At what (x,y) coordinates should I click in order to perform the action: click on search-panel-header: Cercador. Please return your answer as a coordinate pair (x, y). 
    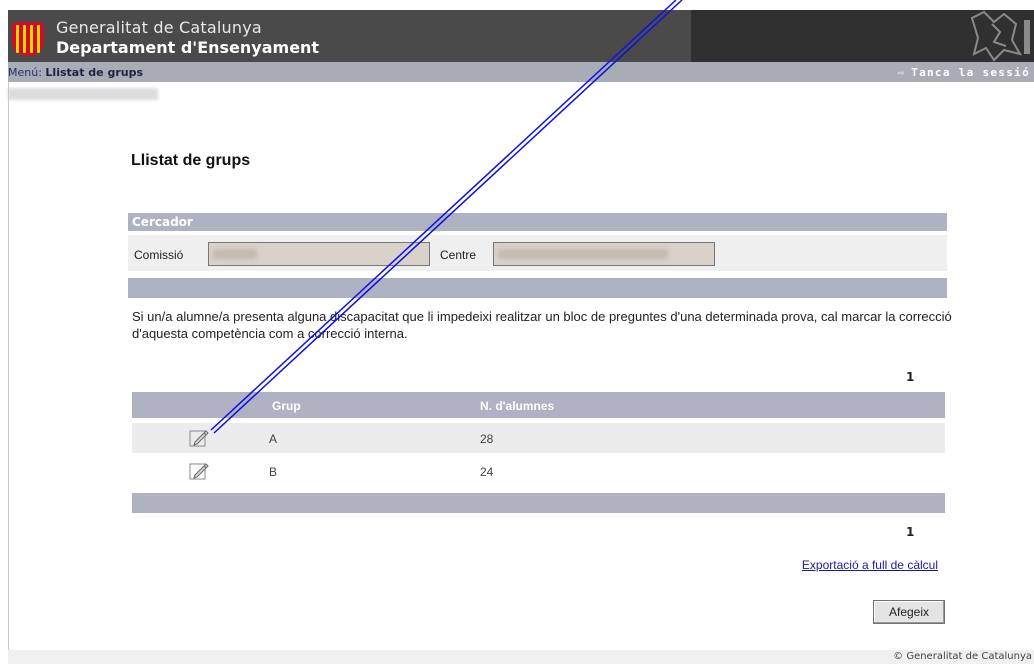
    Looking at the image, I should click on (537, 222).